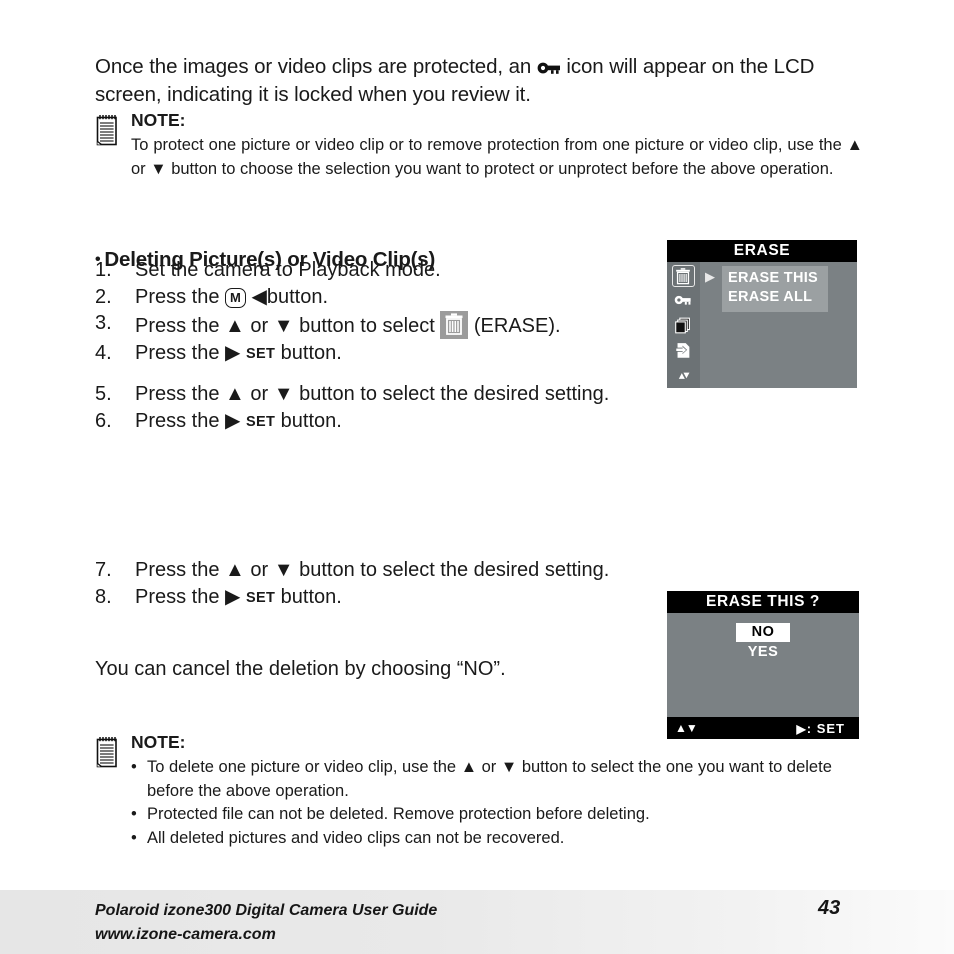 The width and height of the screenshot is (954, 954). Describe the element at coordinates (514, 326) in the screenshot. I see `step-text-tail: (ERASE).` at that location.